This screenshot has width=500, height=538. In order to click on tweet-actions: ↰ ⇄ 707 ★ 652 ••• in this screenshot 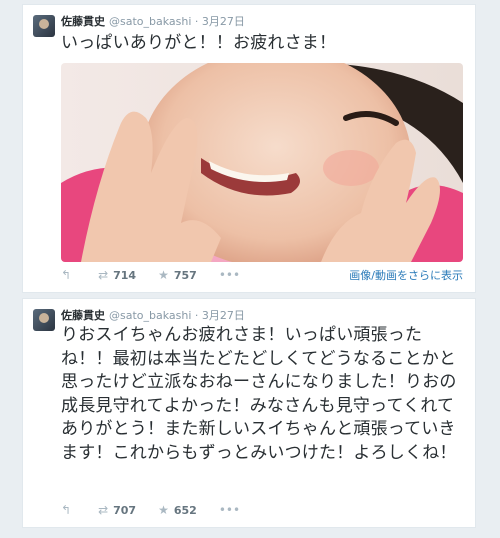, I will do `click(164, 510)`.